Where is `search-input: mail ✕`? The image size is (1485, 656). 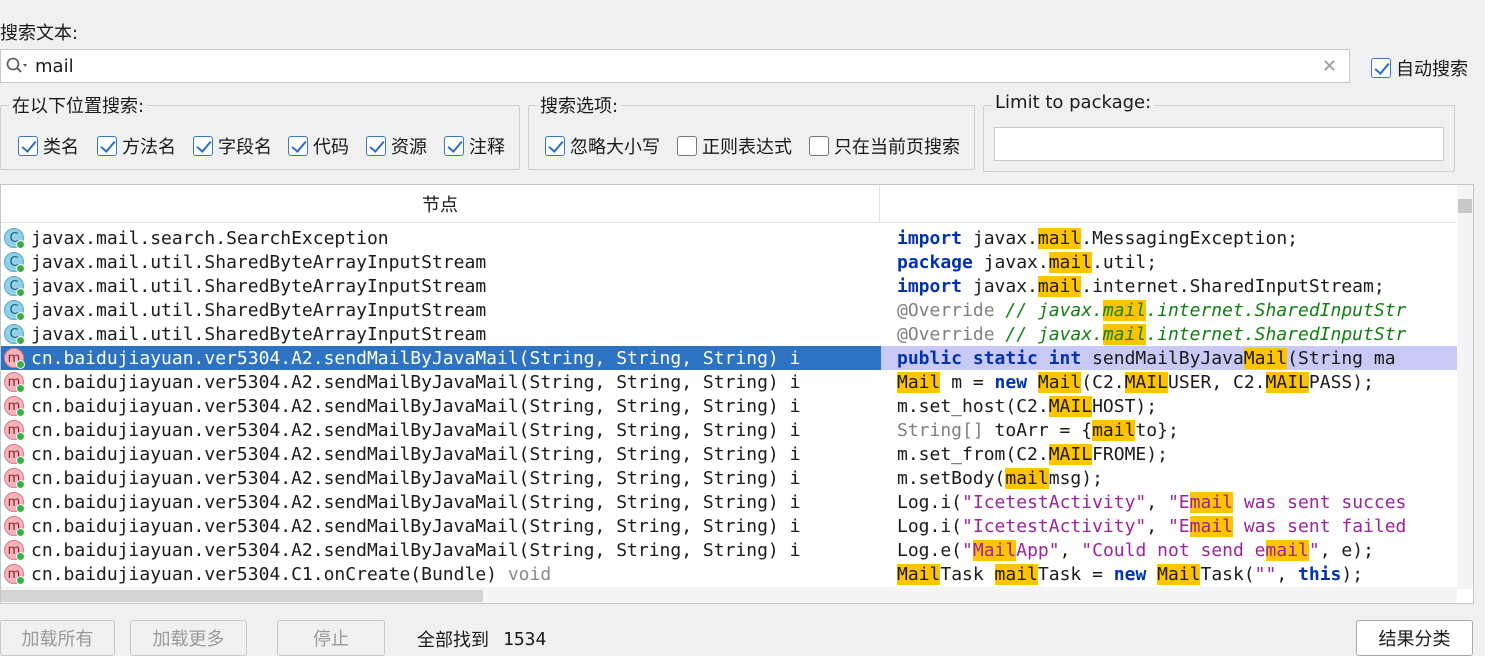 search-input: mail ✕ is located at coordinates (675, 66).